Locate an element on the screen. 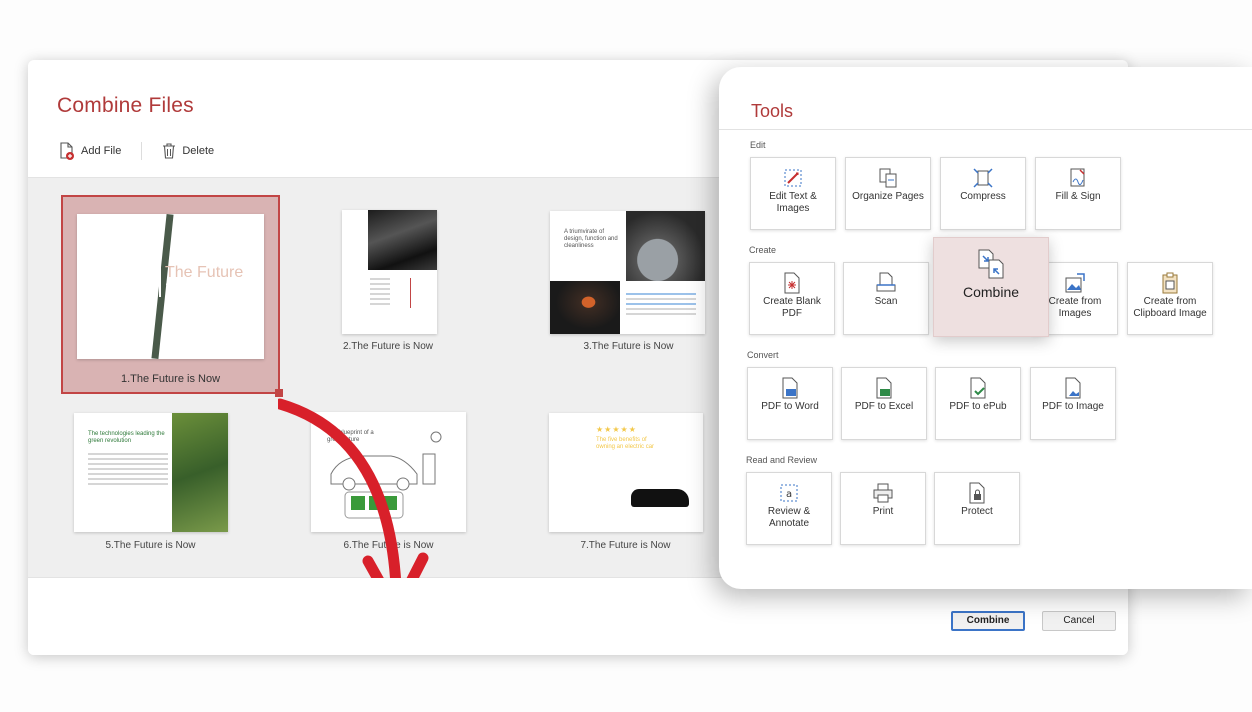 The image size is (1252, 712). tool-pdf-to-word: PDF to Word is located at coordinates (790, 403).